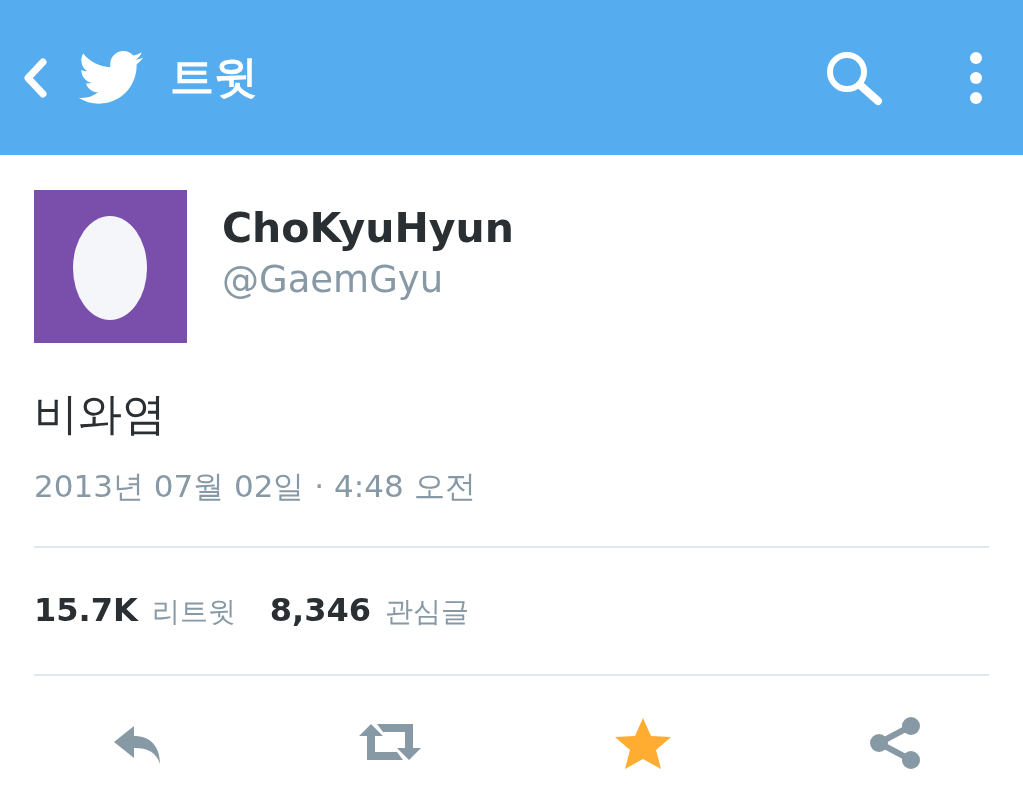 This screenshot has height=810, width=1023. I want to click on stat-label: 관심글, so click(426, 612).